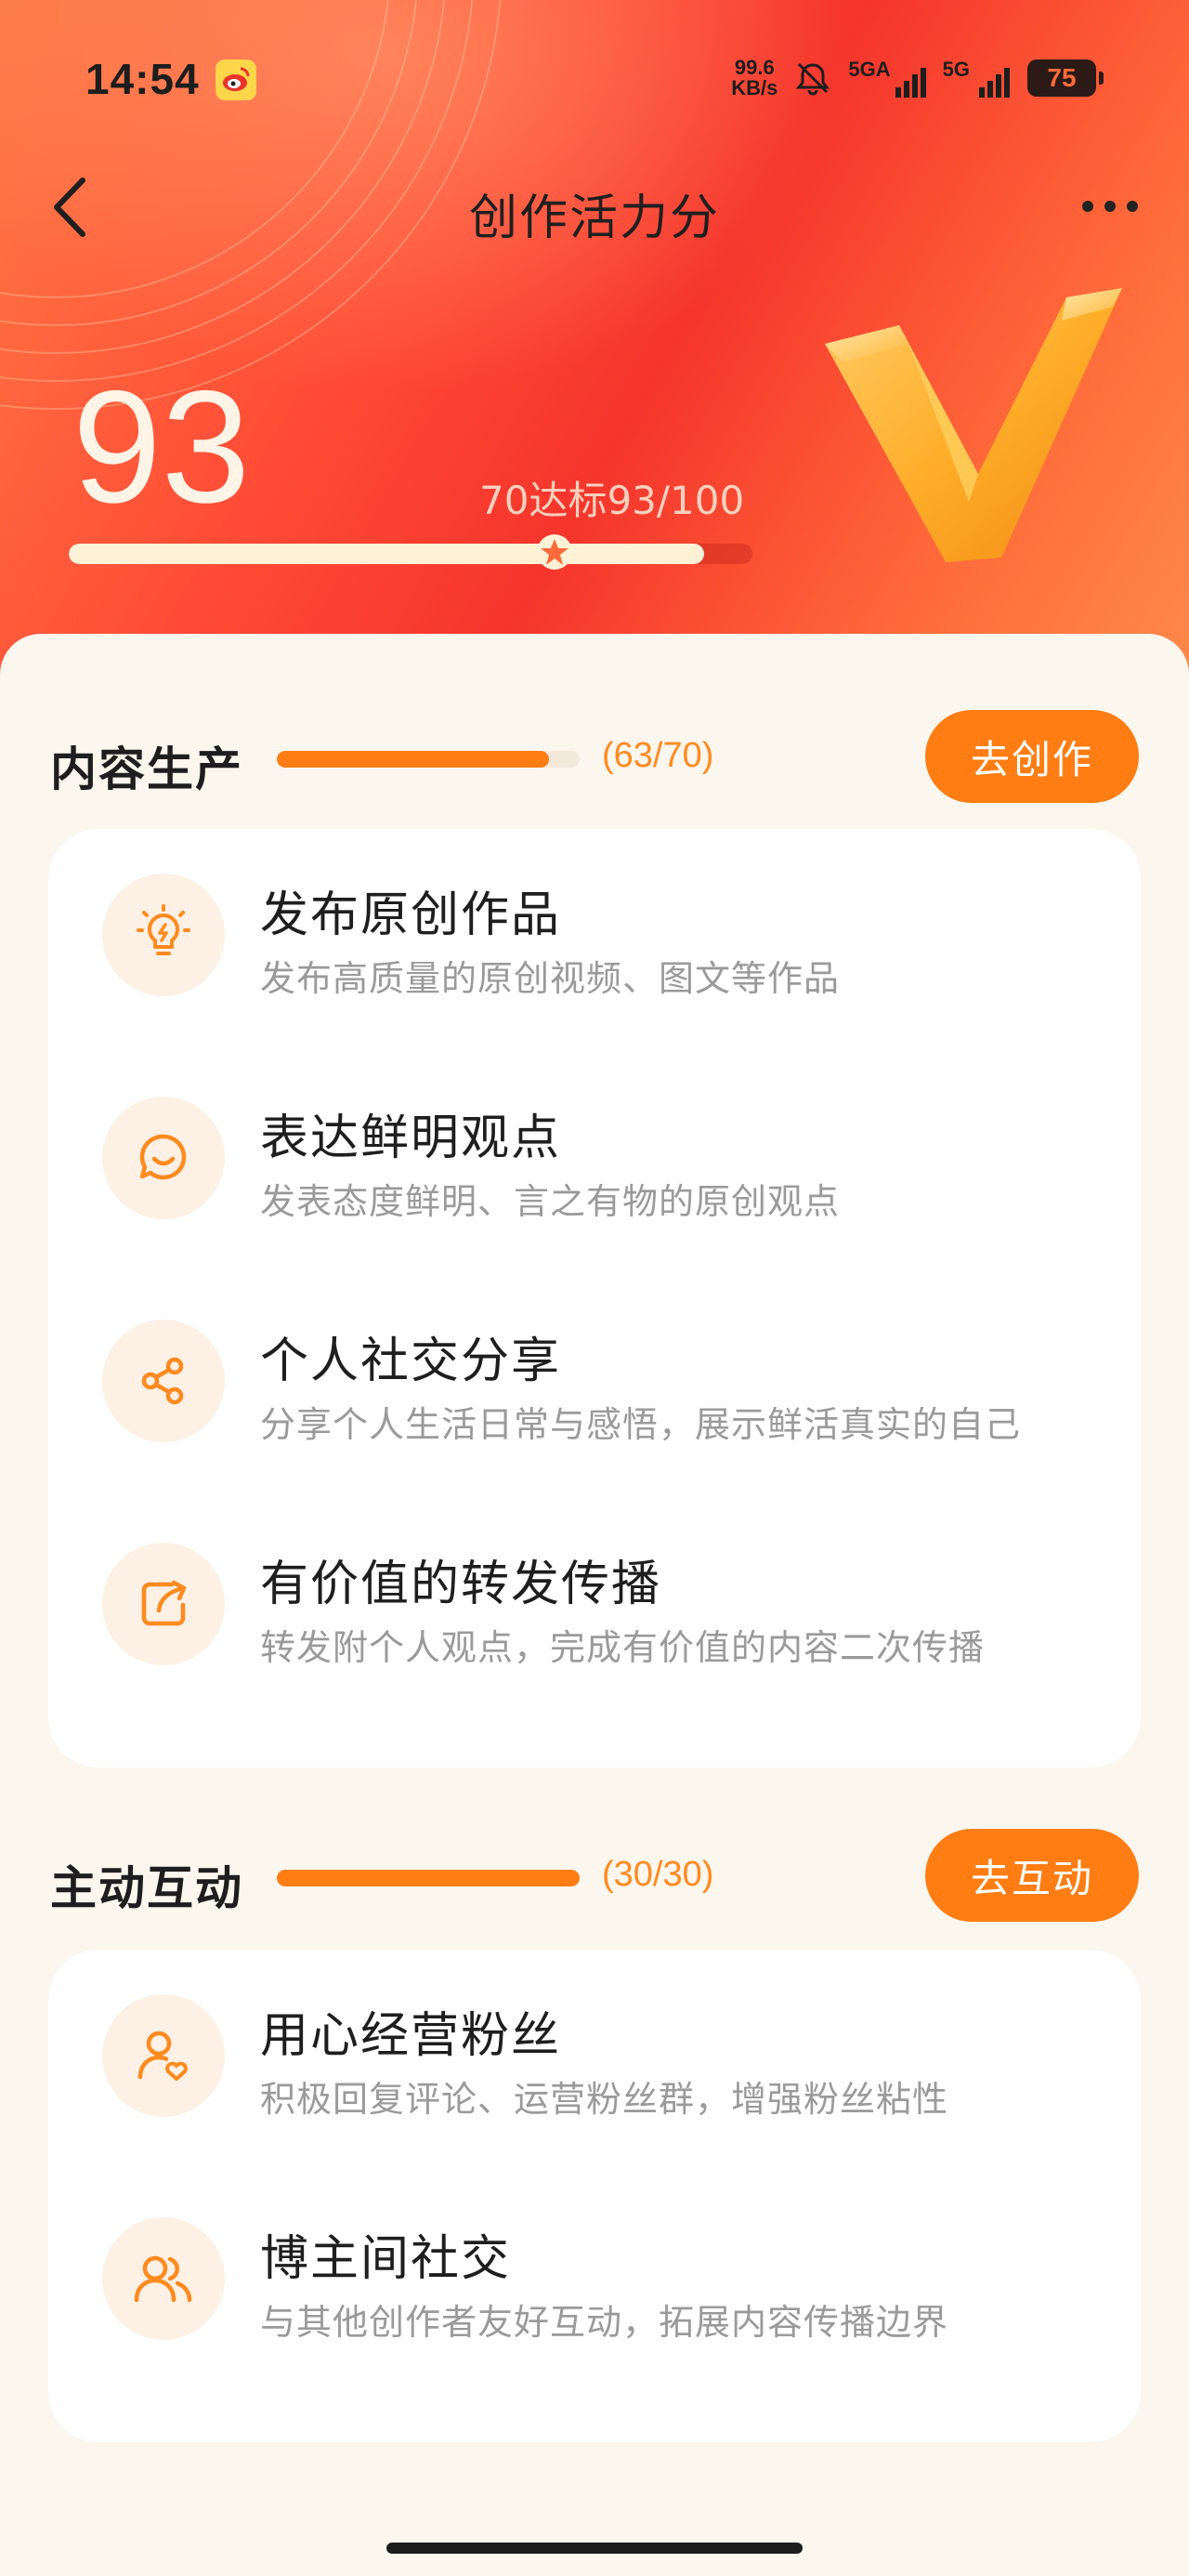  Describe the element at coordinates (594, 755) in the screenshot. I see `section-header-content-production: 内容生产 (63/70) 去创作` at that location.